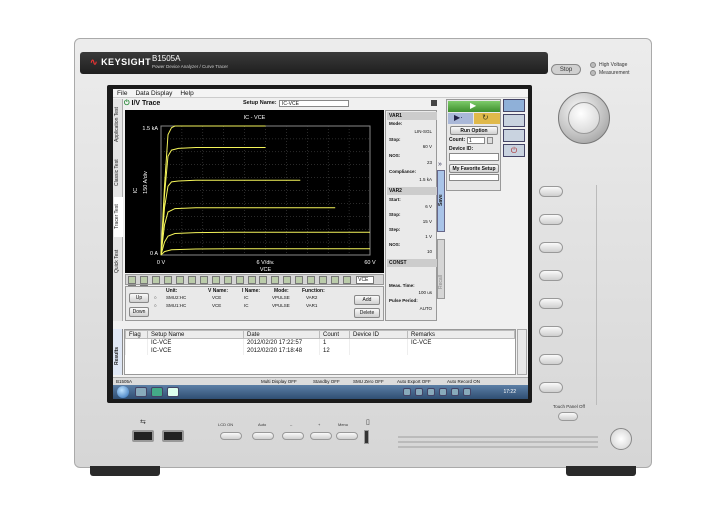 The width and height of the screenshot is (720, 526). What do you see at coordinates (441, 201) in the screenshot?
I see `save-bar: Save` at bounding box center [441, 201].